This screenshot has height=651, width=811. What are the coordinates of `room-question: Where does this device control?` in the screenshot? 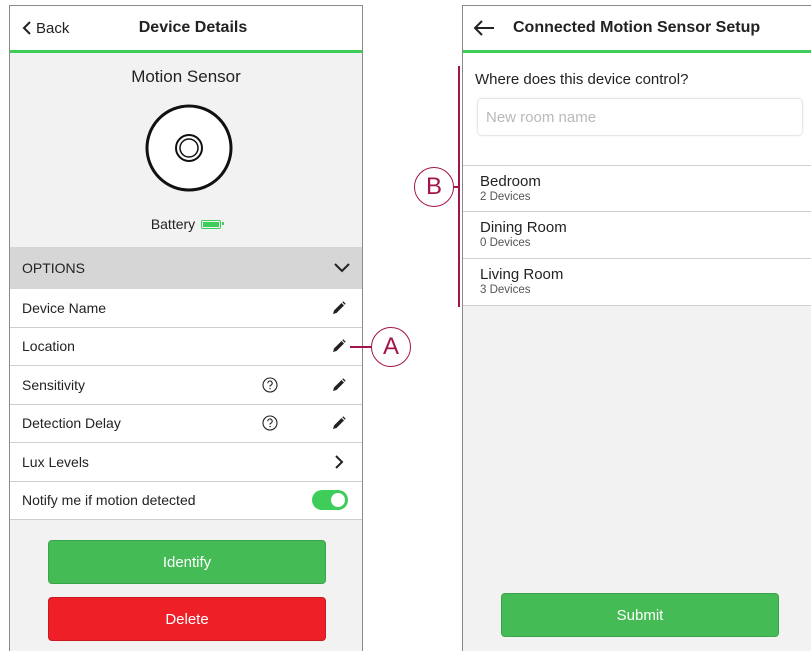 It's located at (582, 79).